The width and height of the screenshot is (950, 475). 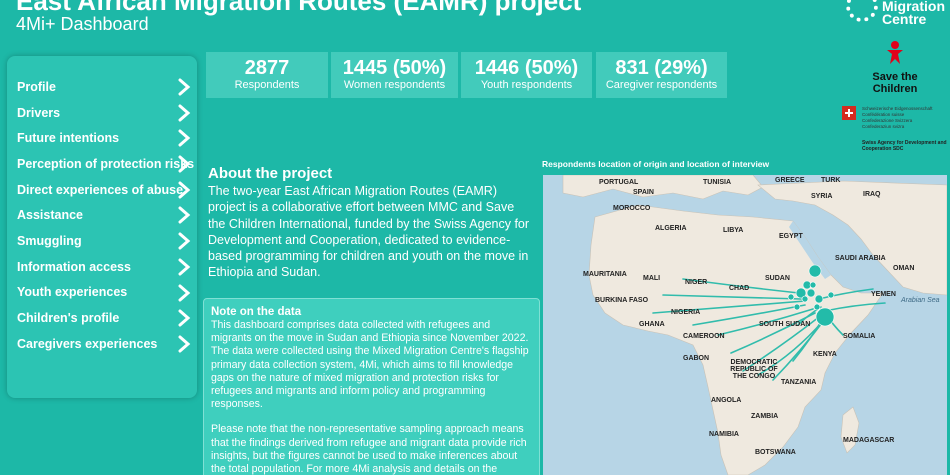 I want to click on map-country-label: SUDAN, so click(x=777, y=278).